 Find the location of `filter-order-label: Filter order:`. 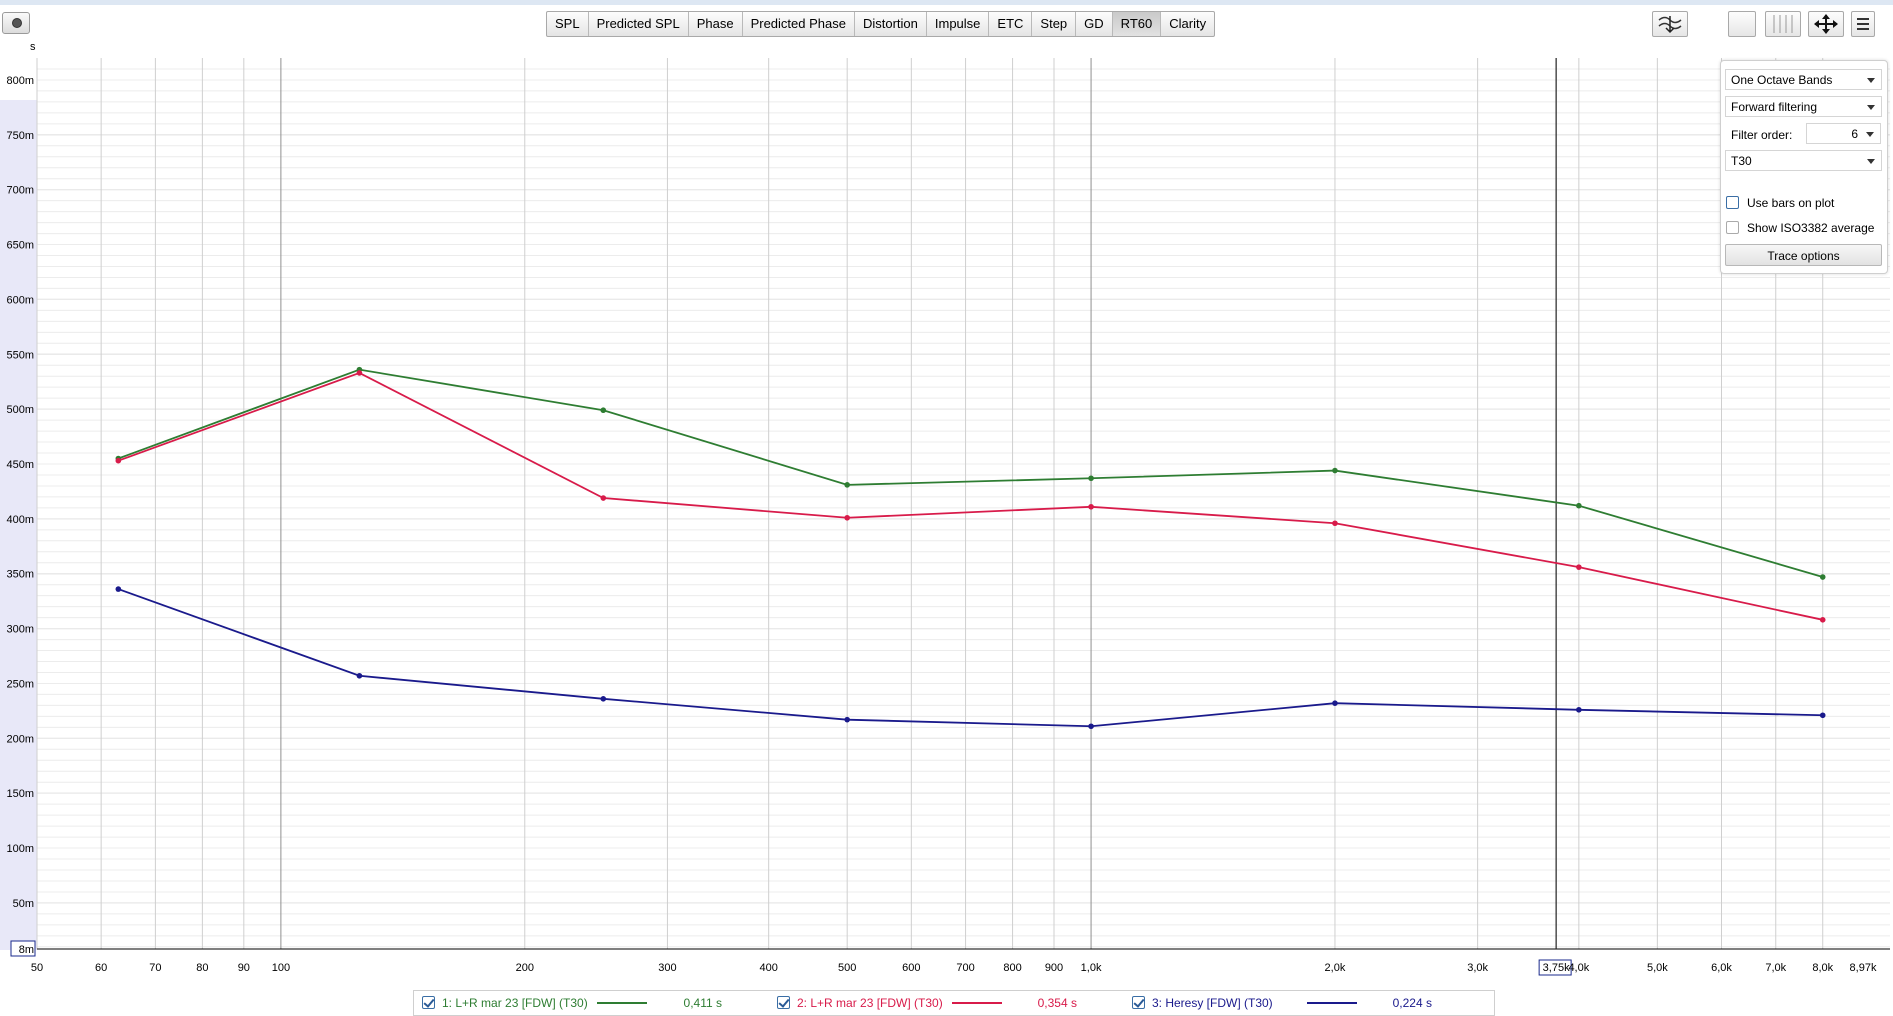

filter-order-label: Filter order: is located at coordinates (1762, 135).